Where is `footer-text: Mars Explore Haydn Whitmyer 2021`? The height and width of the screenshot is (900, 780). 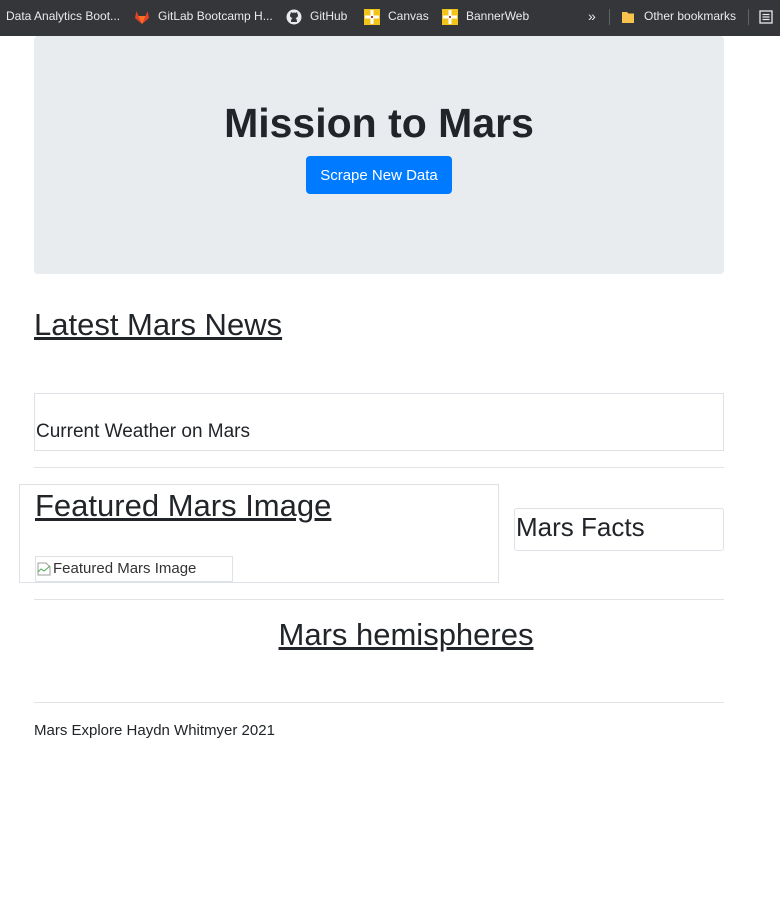
footer-text: Mars Explore Haydn Whitmyer 2021 is located at coordinates (154, 730).